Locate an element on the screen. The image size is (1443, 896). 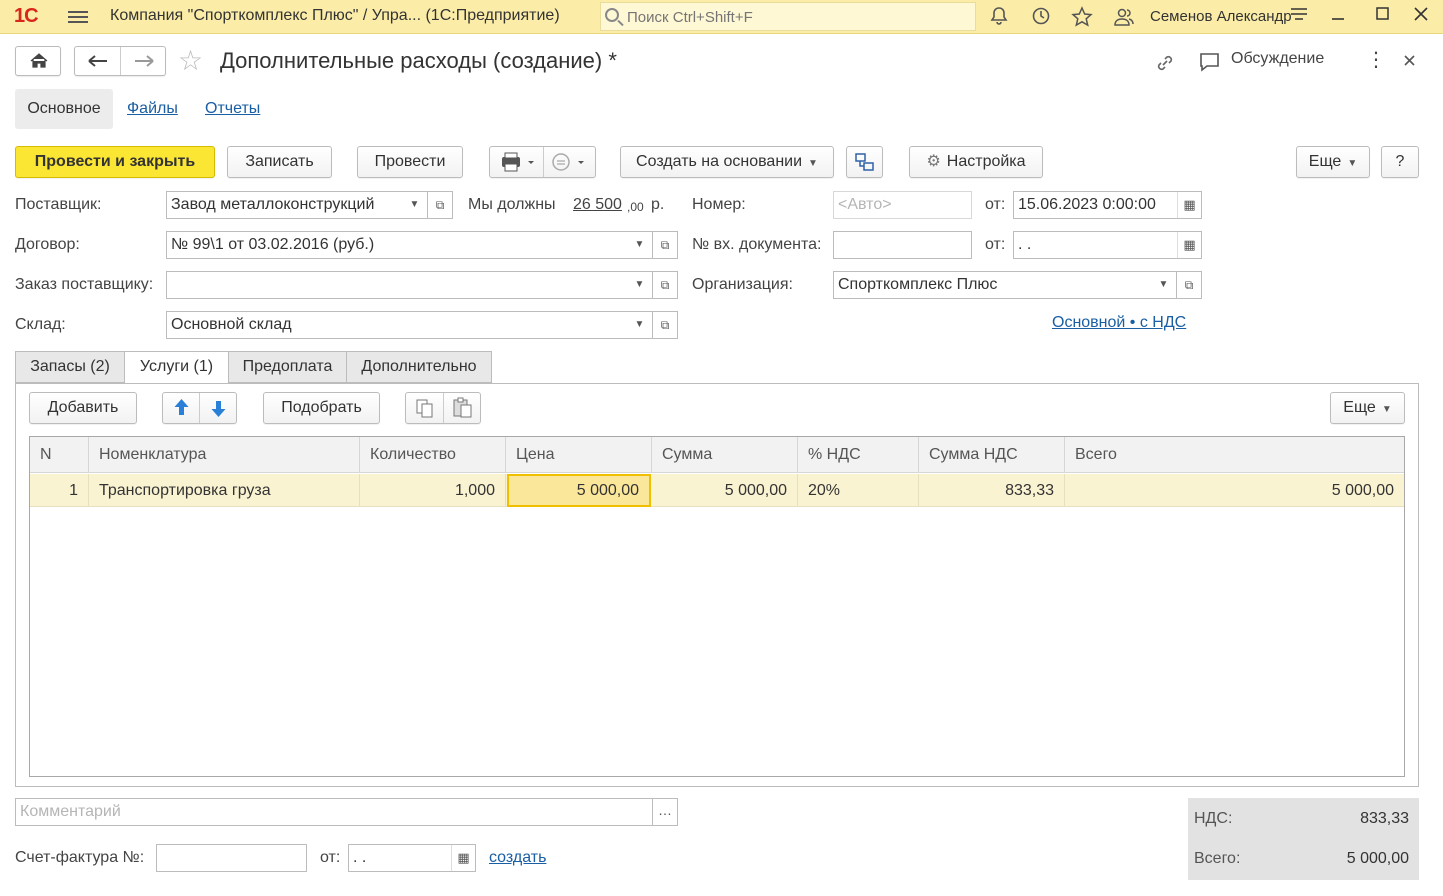
vat-mode-link: Основной • с НДС is located at coordinates (1119, 323).